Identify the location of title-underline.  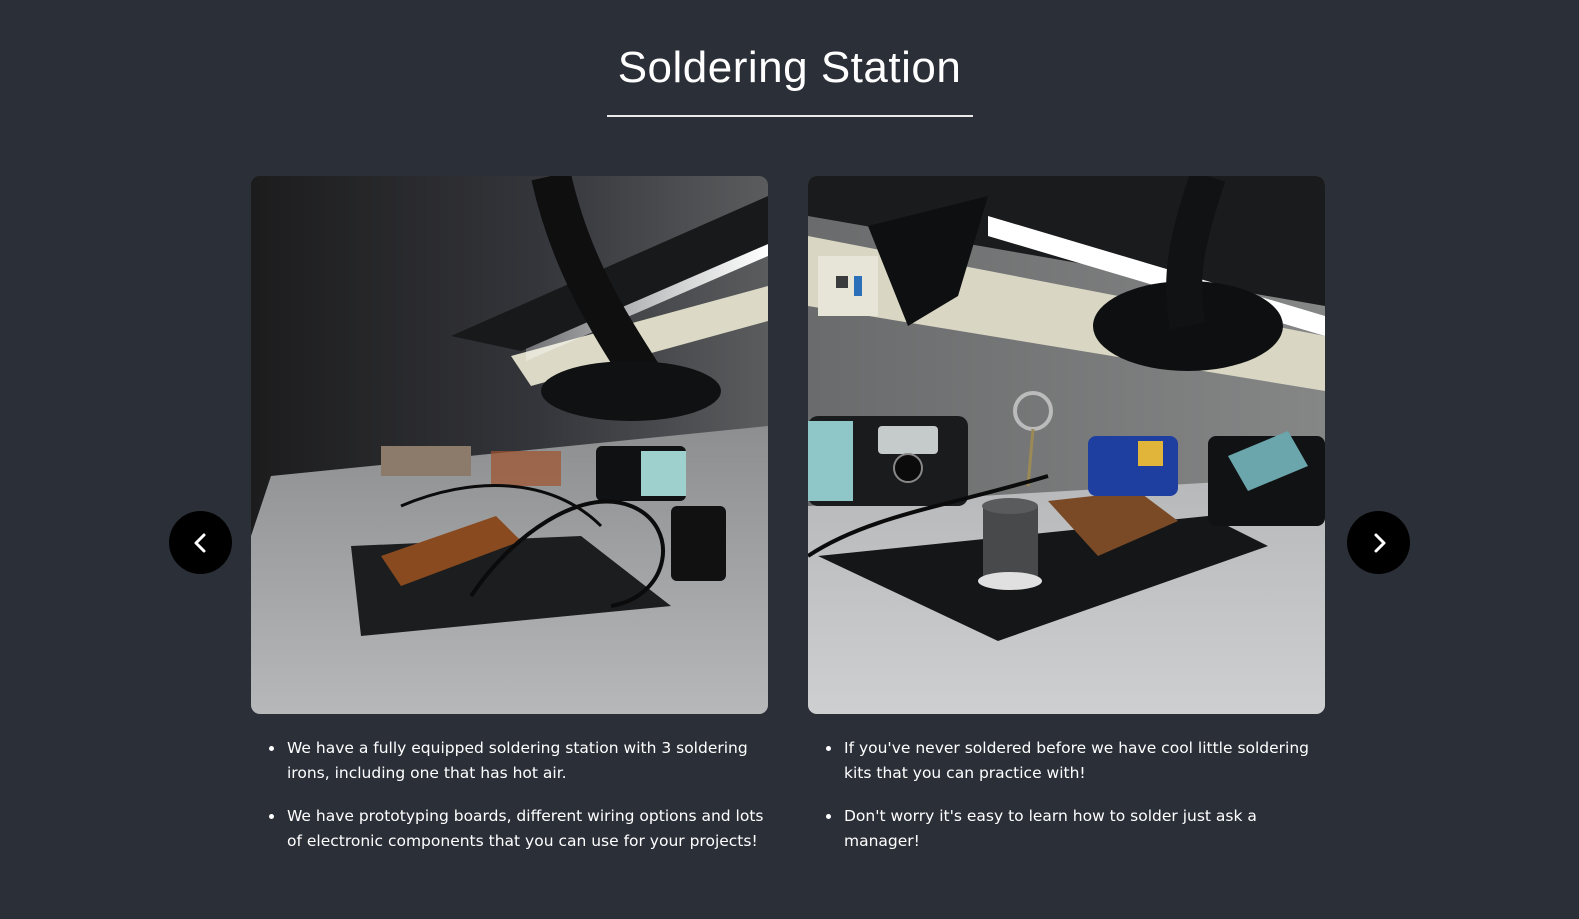
(790, 116).